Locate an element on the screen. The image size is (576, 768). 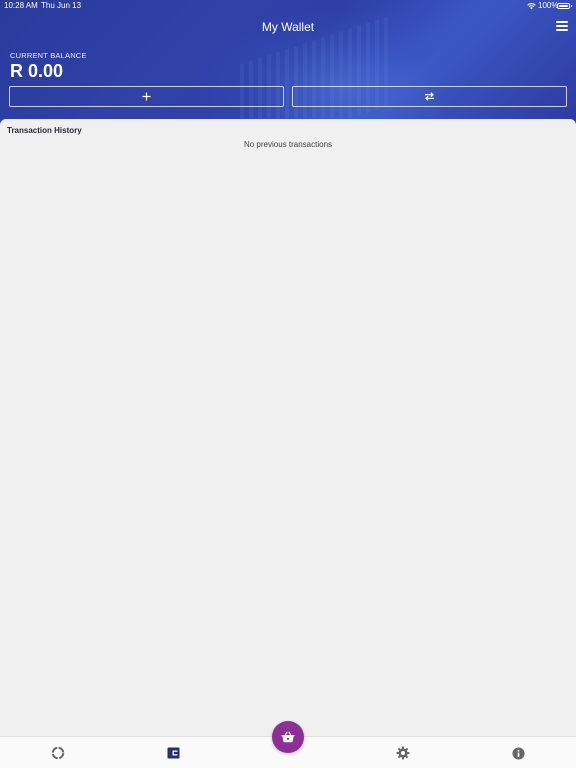
tab-settings is located at coordinates (403, 753).